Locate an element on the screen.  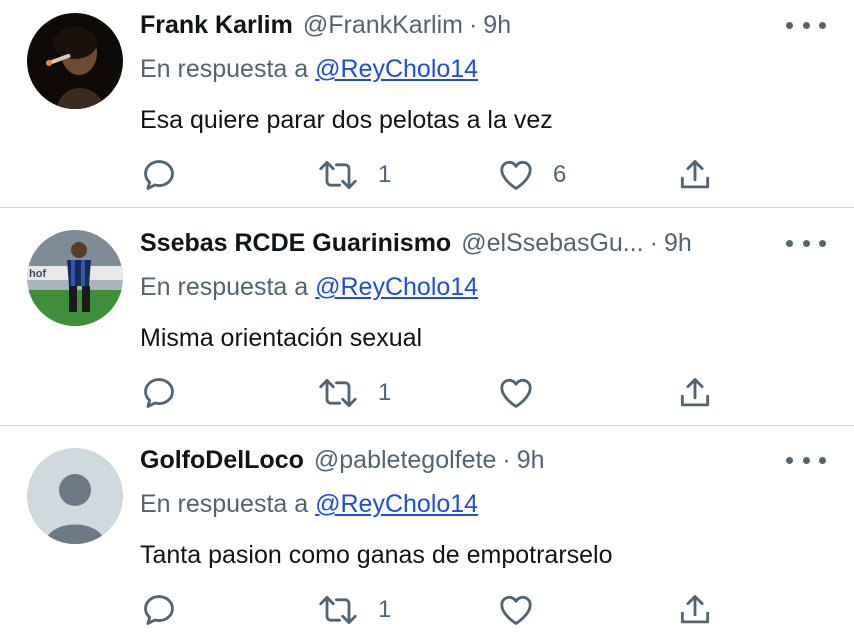
tweet-header: GolfoDelLoco @pabletegolfete · 9h is located at coordinates (342, 460).